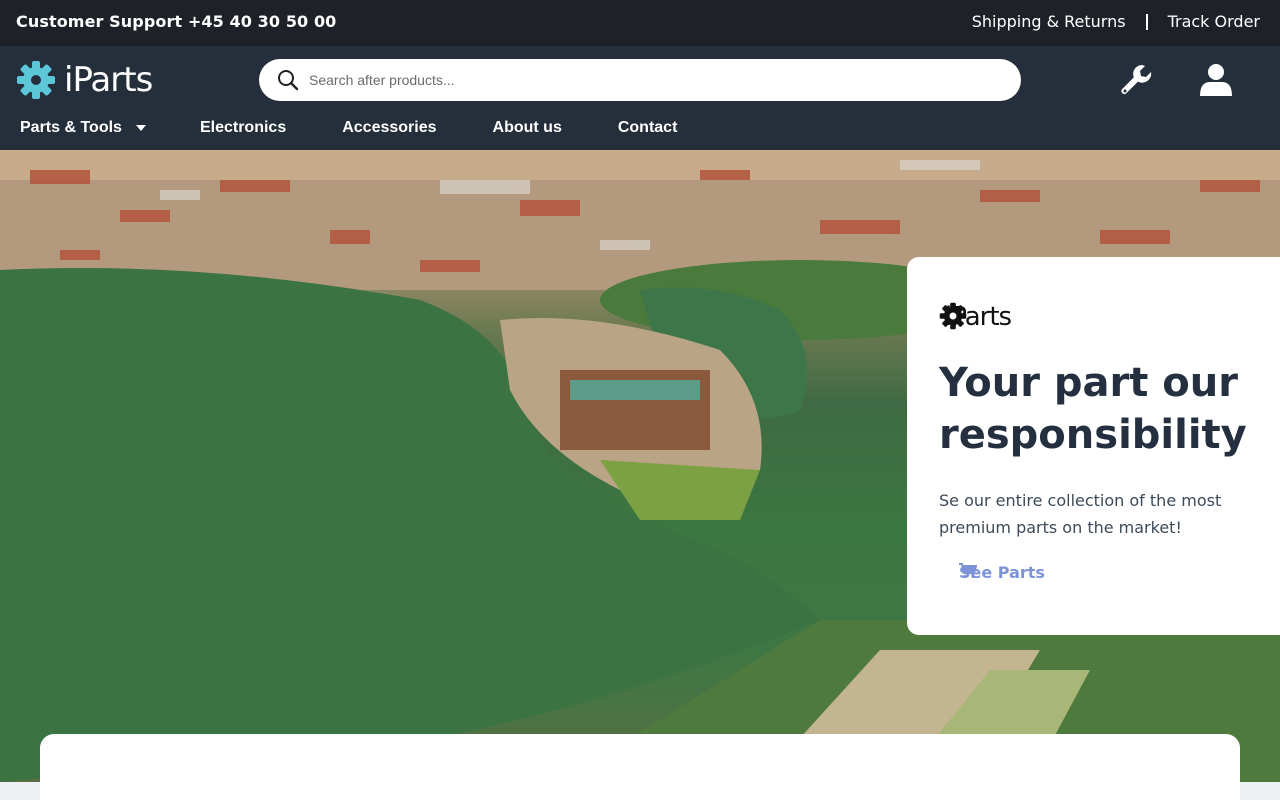 The height and width of the screenshot is (800, 1280). I want to click on nav-electronics: Electronics, so click(243, 128).